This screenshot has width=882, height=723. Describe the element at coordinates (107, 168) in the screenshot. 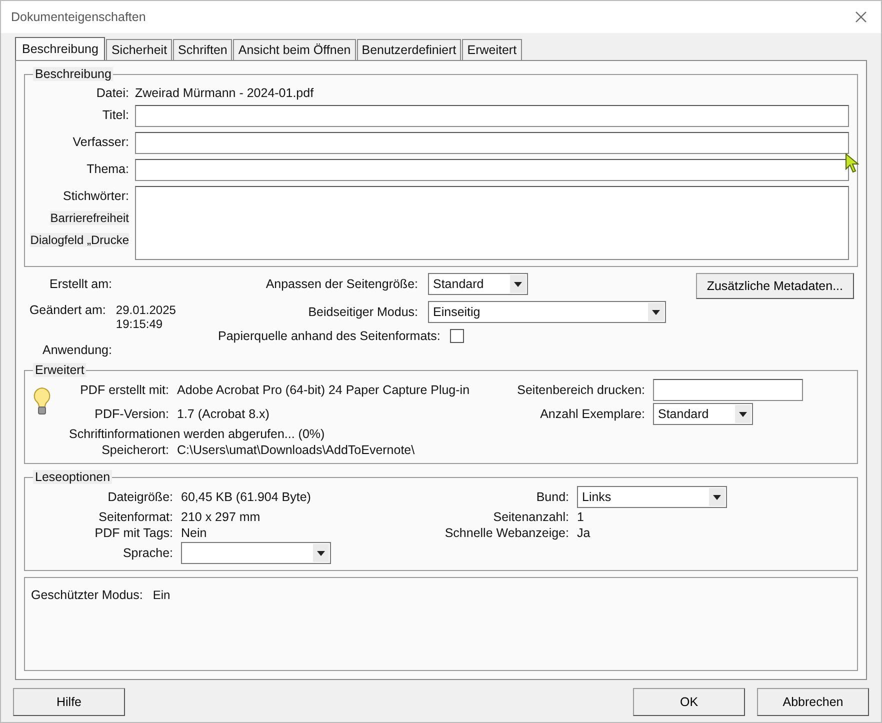

I see `field-label: Thema:` at that location.